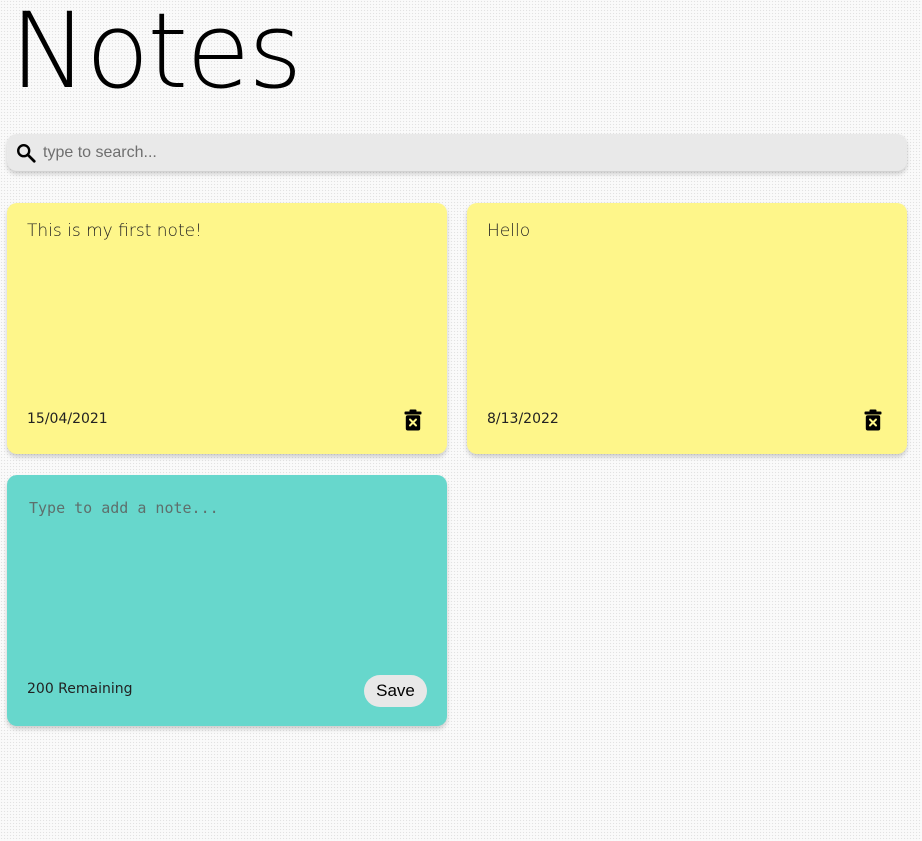 This screenshot has height=841, width=922. What do you see at coordinates (80, 689) in the screenshot?
I see `characters-remaining: 200 Remaining` at bounding box center [80, 689].